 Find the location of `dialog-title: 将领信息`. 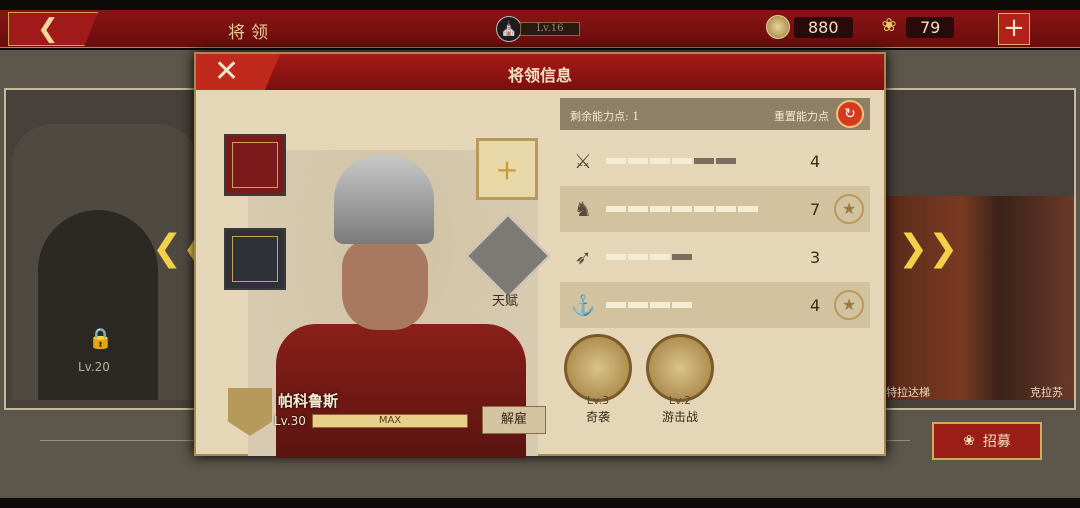

dialog-title: 将领信息 is located at coordinates (539, 75).